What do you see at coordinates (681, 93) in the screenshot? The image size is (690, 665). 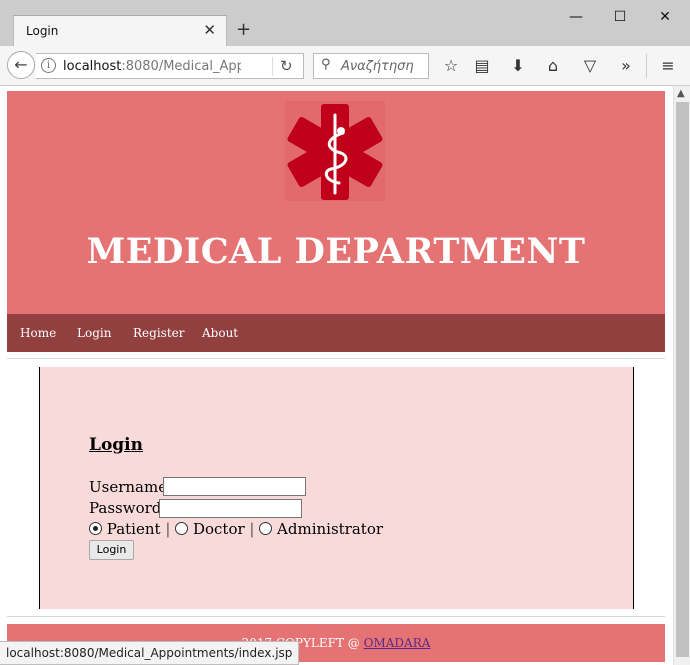 I see `scroll-up-arrow-icon: ▲` at bounding box center [681, 93].